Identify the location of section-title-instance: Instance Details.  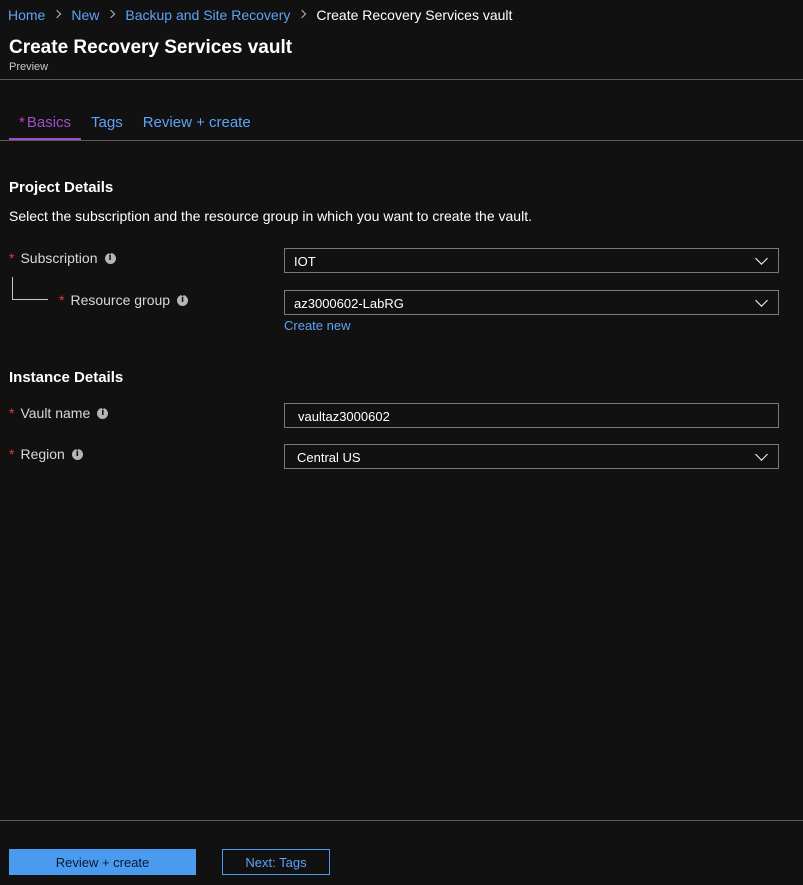
(66, 377).